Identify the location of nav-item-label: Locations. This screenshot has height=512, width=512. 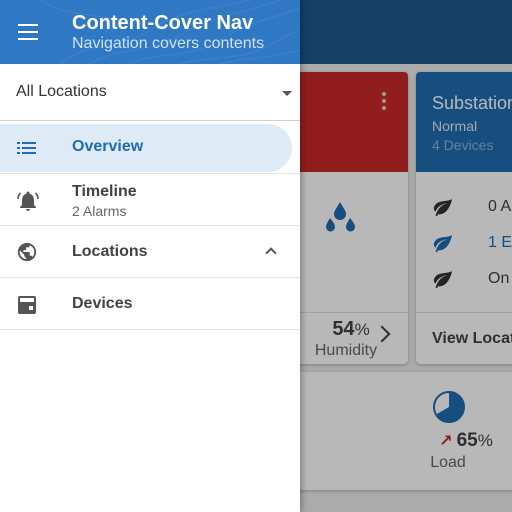
(110, 251).